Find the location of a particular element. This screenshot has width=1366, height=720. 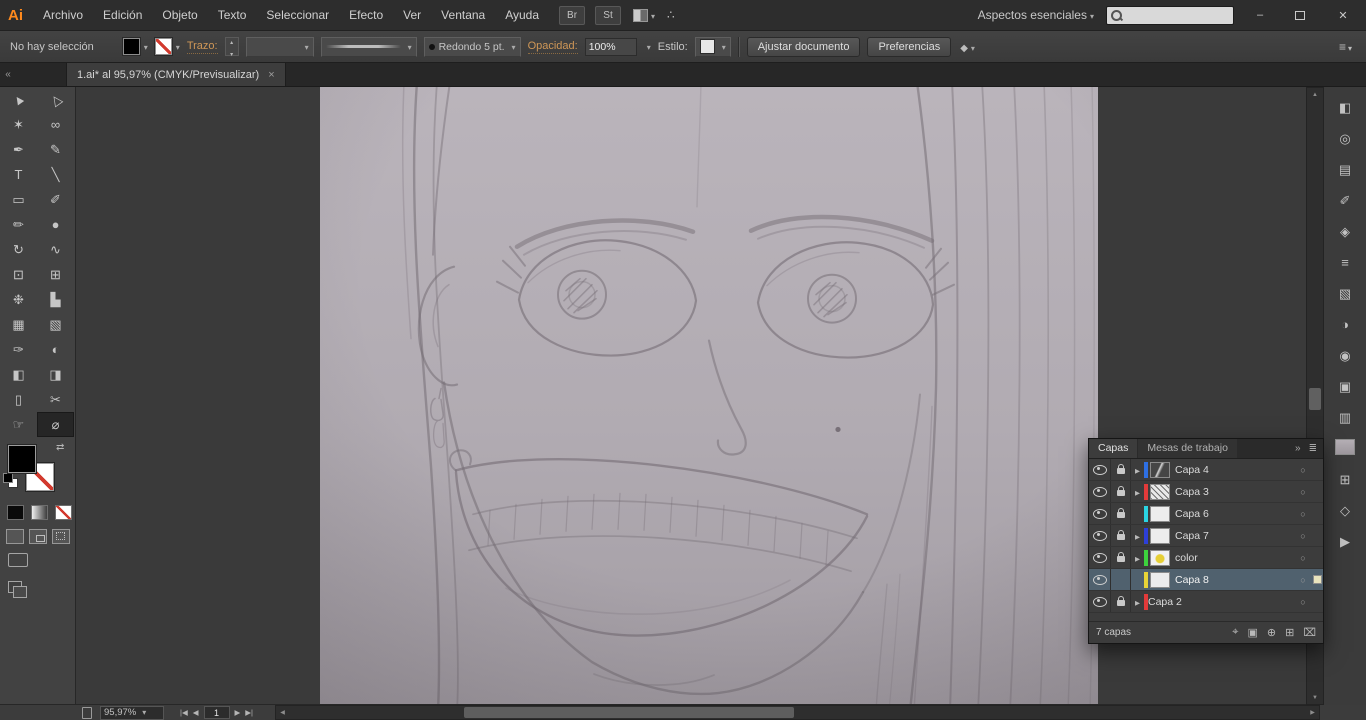

selection-tool: ▲ is located at coordinates (18, 99).